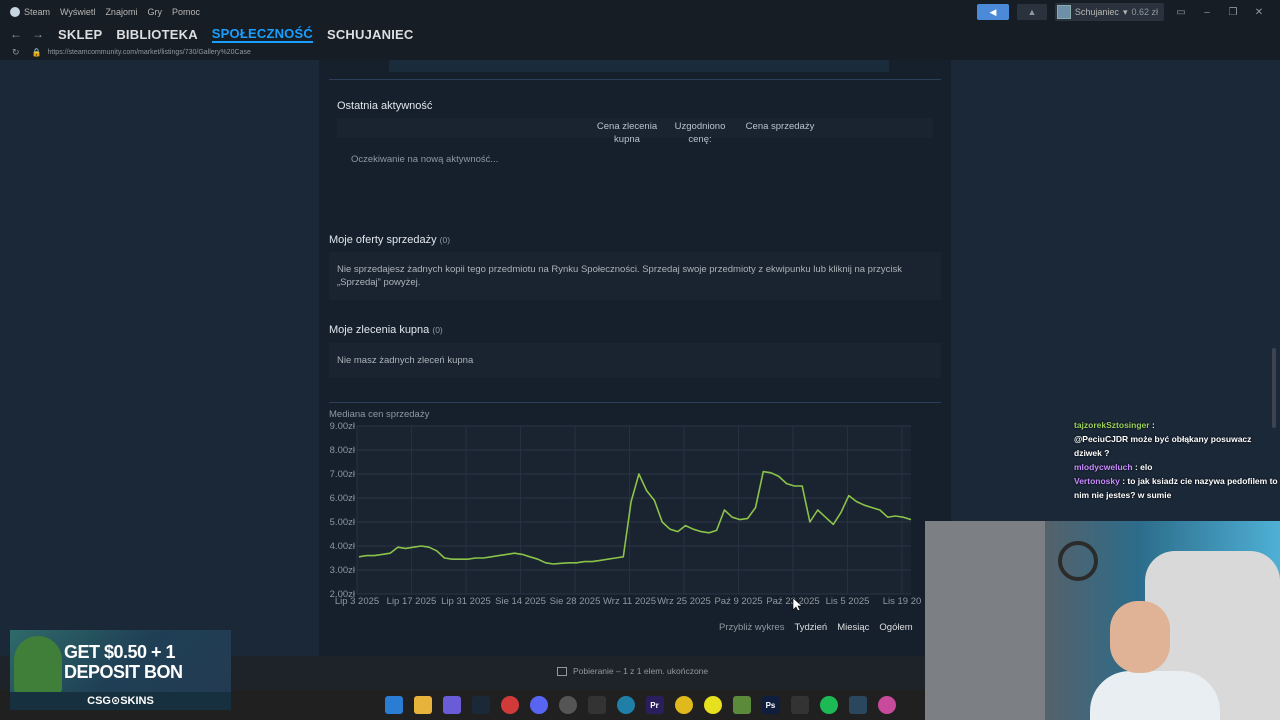 The image size is (1280, 720). I want to click on wallet-balance: 0.62 zł, so click(1144, 12).